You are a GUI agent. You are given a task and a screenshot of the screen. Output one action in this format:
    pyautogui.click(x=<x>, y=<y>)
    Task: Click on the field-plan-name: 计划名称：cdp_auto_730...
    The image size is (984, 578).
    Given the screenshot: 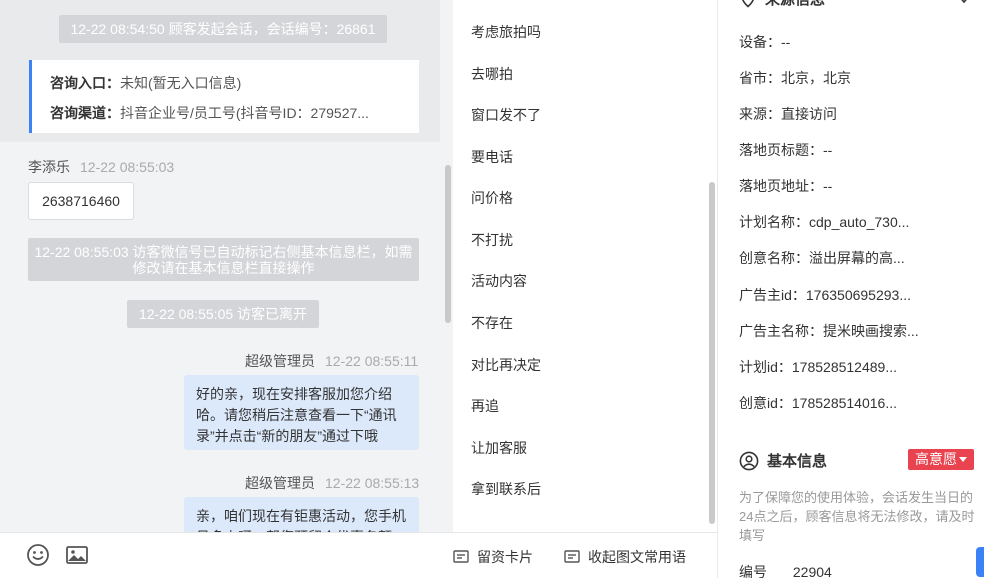 What is the action you would take?
    pyautogui.click(x=824, y=222)
    